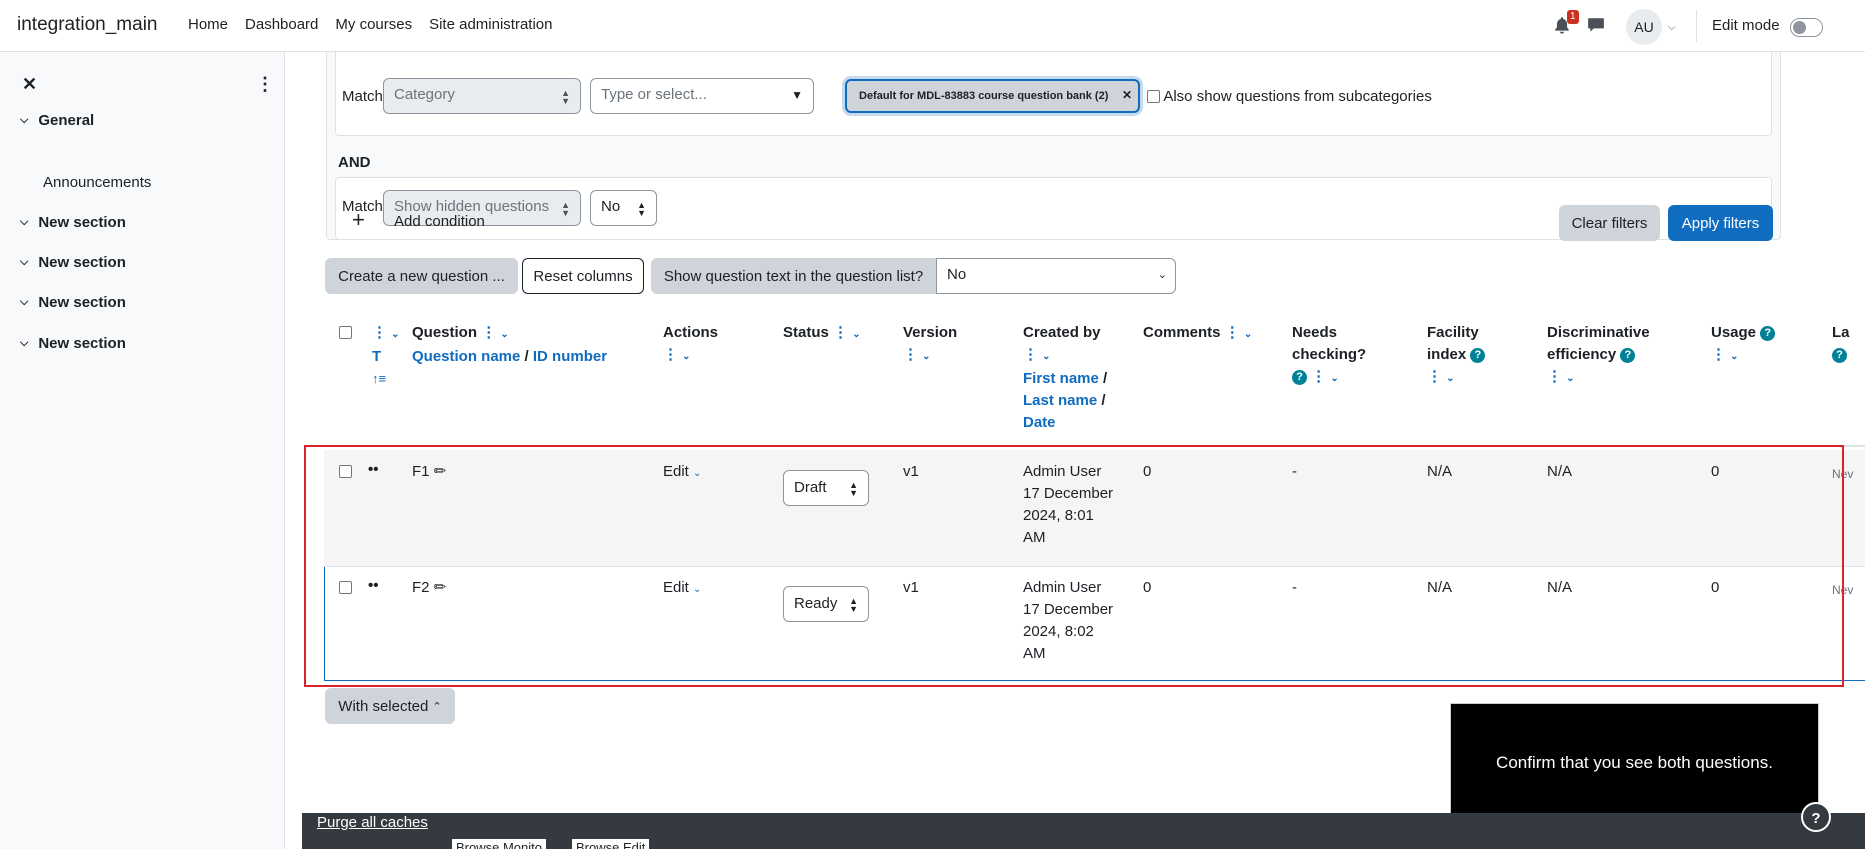 The height and width of the screenshot is (849, 1865). I want to click on sort-question-name-link: Question name, so click(466, 356).